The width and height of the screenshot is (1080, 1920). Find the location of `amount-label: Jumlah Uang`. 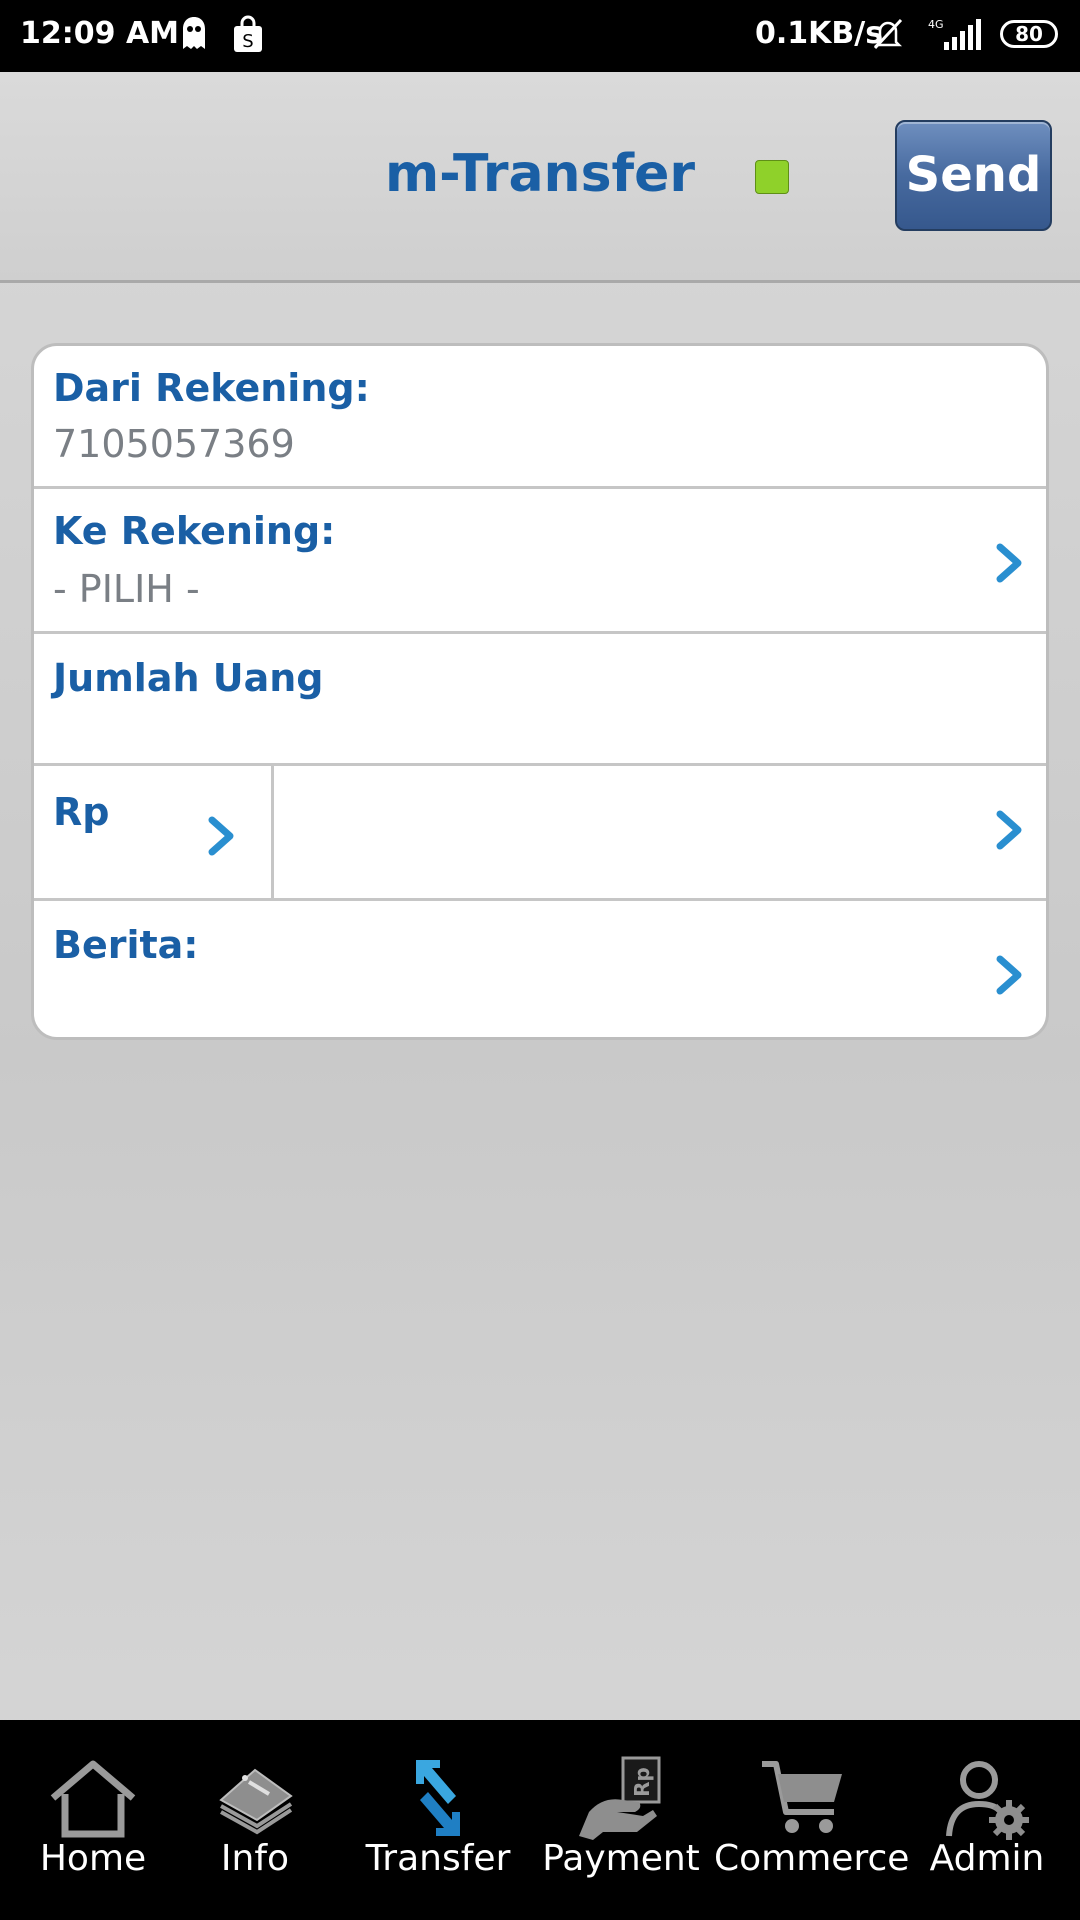

amount-label: Jumlah Uang is located at coordinates (188, 678).